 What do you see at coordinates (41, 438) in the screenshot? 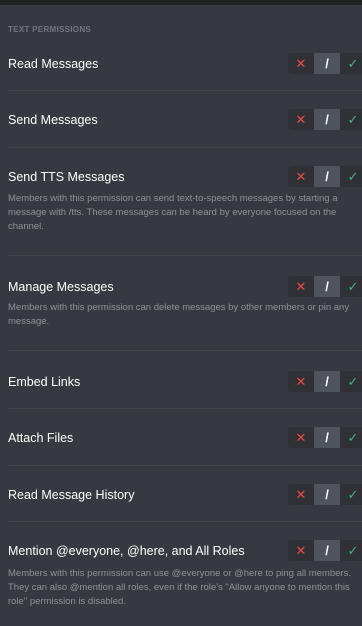
I see `permission-title: Attach Files` at bounding box center [41, 438].